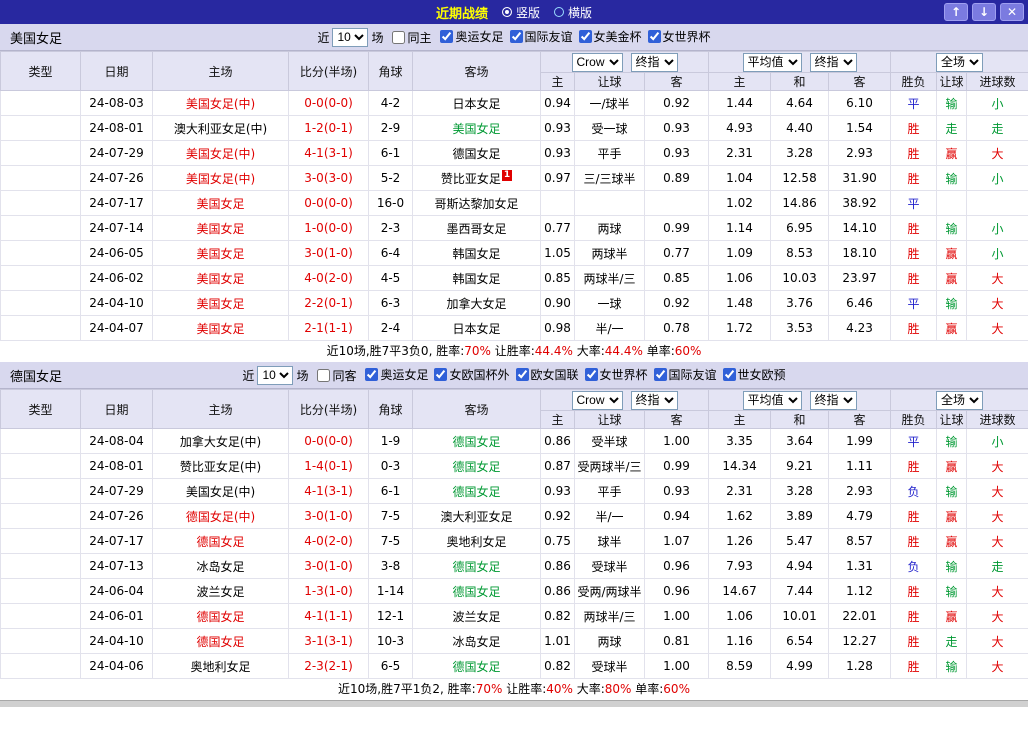  I want to click on cell-away: 波兰女足, so click(476, 616).